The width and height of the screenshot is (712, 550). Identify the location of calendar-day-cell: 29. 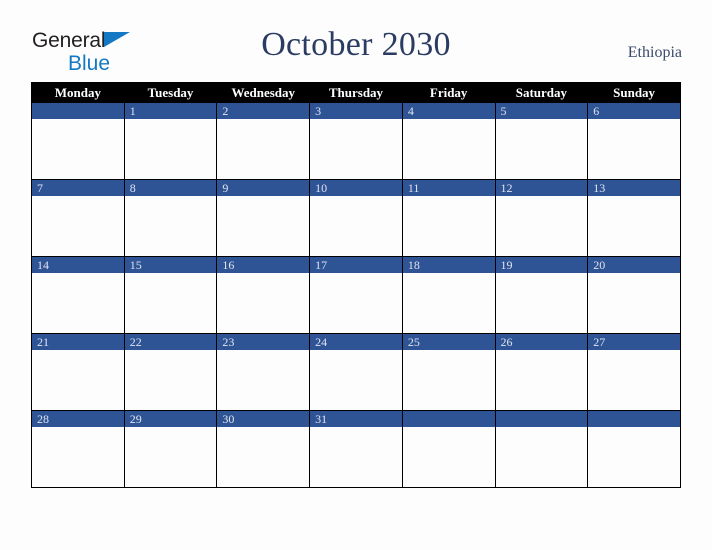
(170, 449).